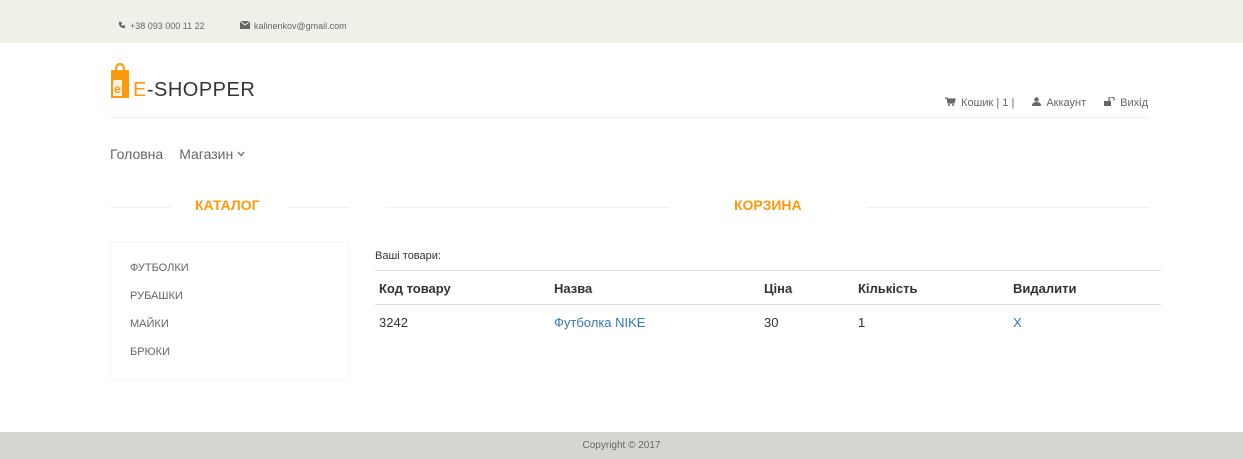  What do you see at coordinates (408, 256) in the screenshot?
I see `cart-intro: Ваші товари:` at bounding box center [408, 256].